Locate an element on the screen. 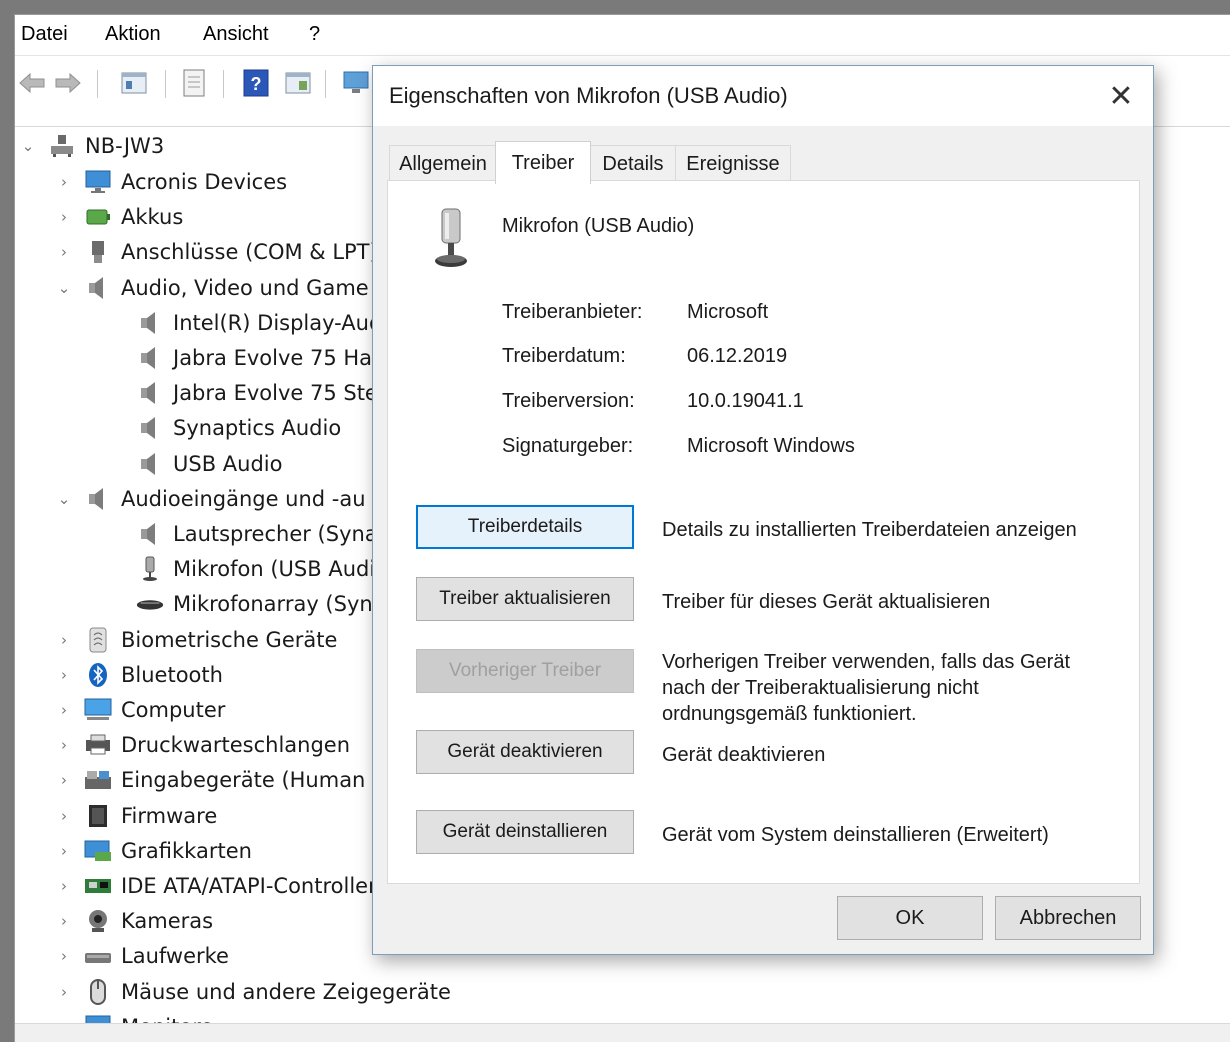 This screenshot has width=1230, height=1042. tree-child-item: USB Audio is located at coordinates (208, 464).